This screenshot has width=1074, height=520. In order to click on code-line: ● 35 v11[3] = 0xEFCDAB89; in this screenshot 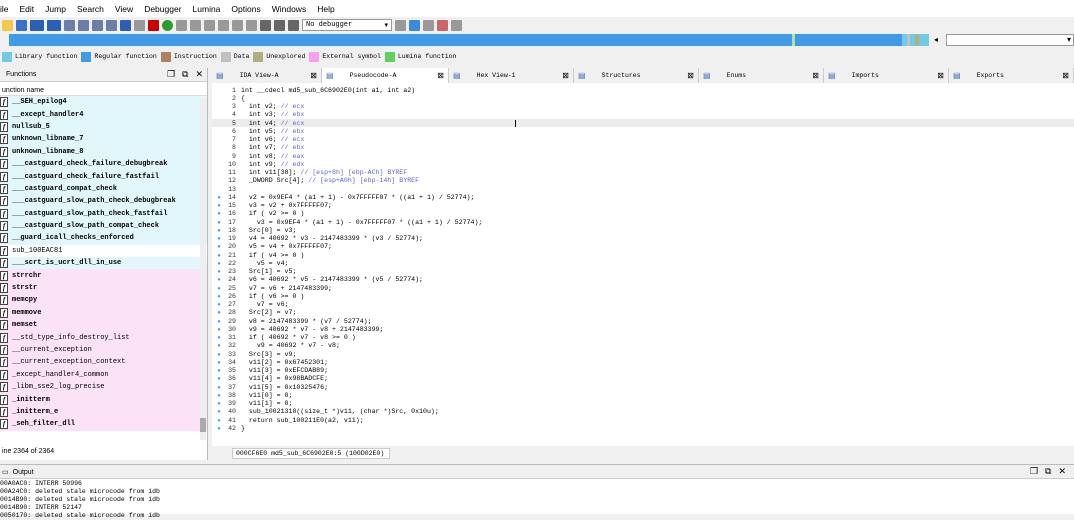, I will do `click(270, 371)`.